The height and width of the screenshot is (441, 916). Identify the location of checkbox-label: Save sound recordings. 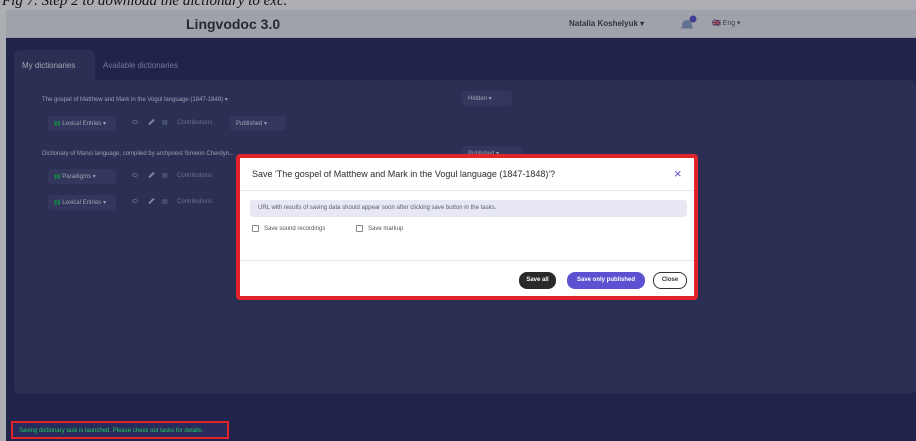
(295, 229).